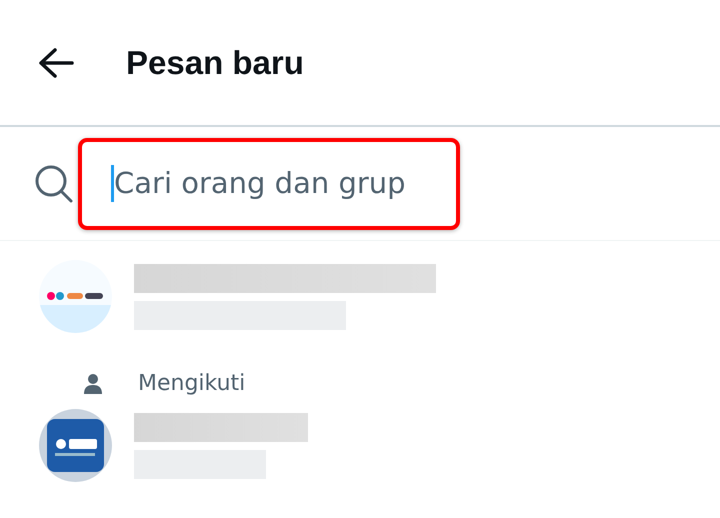 The image size is (720, 518). I want to click on section-label: Mengikuti, so click(192, 384).